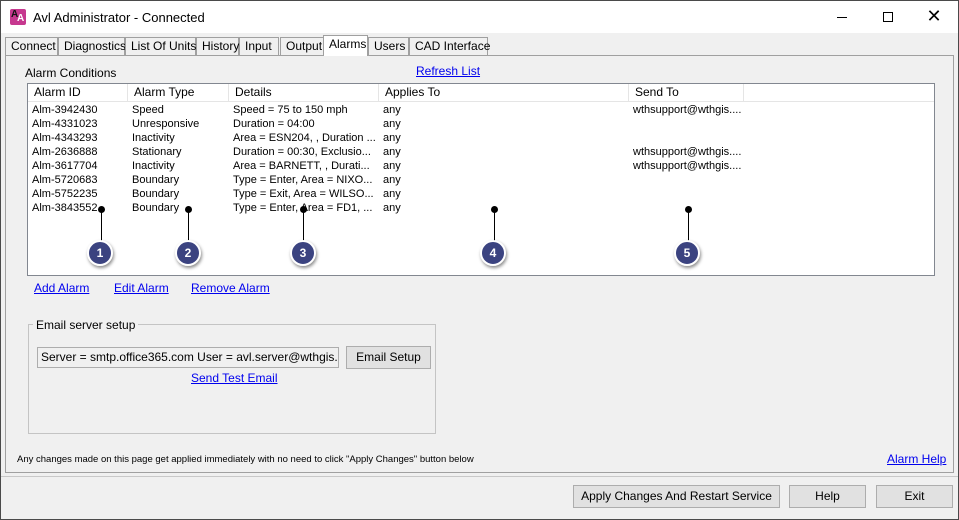 This screenshot has width=959, height=520. Describe the element at coordinates (166, 124) in the screenshot. I see `table-cell: Unresponsive` at that location.